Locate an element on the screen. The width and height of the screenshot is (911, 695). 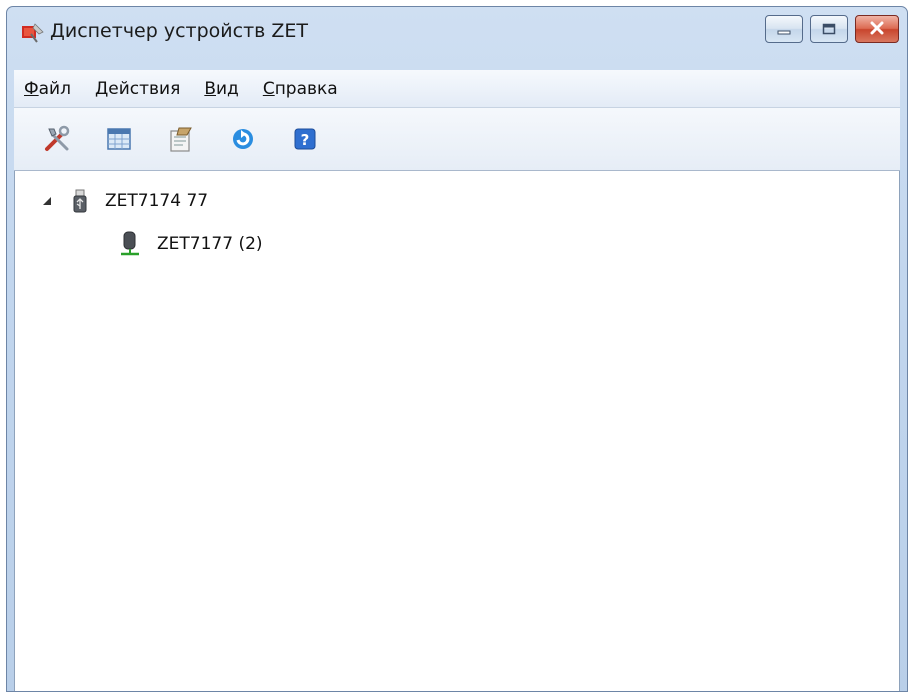
refresh-button is located at coordinates (243, 141).